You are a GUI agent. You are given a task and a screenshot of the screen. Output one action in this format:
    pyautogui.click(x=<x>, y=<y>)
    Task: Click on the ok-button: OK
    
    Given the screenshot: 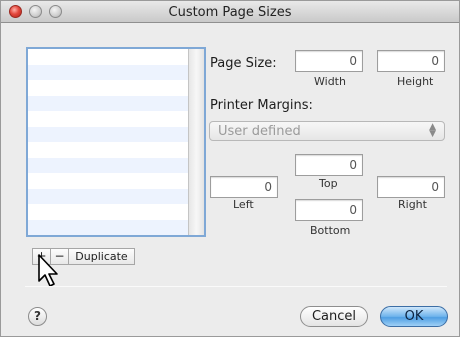 What is the action you would take?
    pyautogui.click(x=414, y=316)
    